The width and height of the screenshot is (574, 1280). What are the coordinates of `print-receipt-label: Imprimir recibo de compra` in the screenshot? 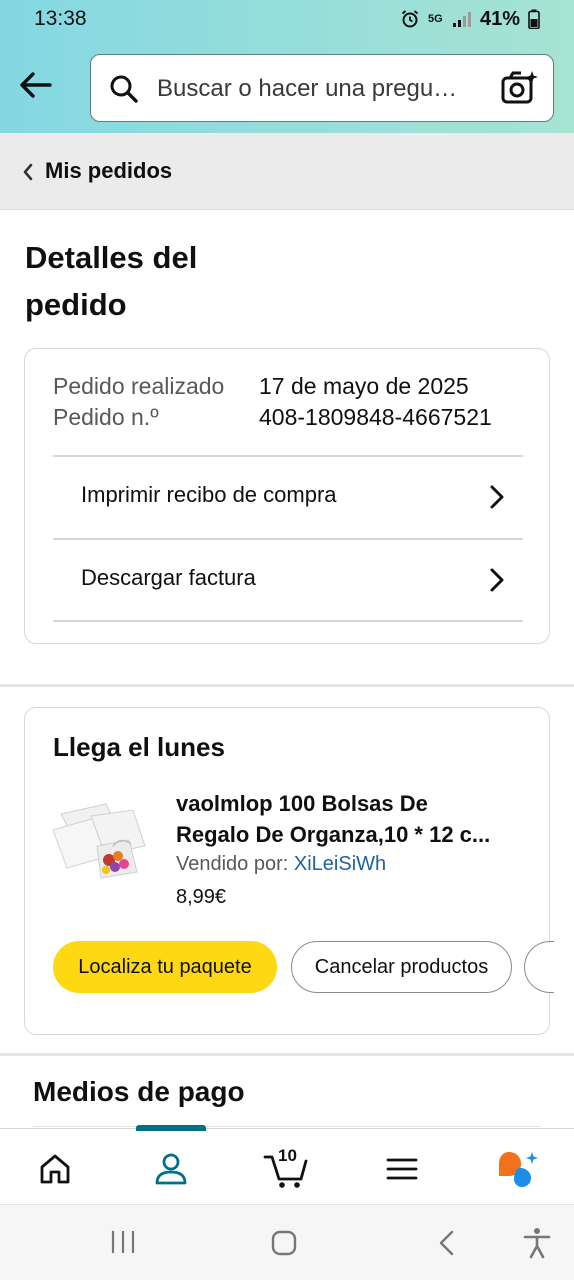 It's located at (209, 494).